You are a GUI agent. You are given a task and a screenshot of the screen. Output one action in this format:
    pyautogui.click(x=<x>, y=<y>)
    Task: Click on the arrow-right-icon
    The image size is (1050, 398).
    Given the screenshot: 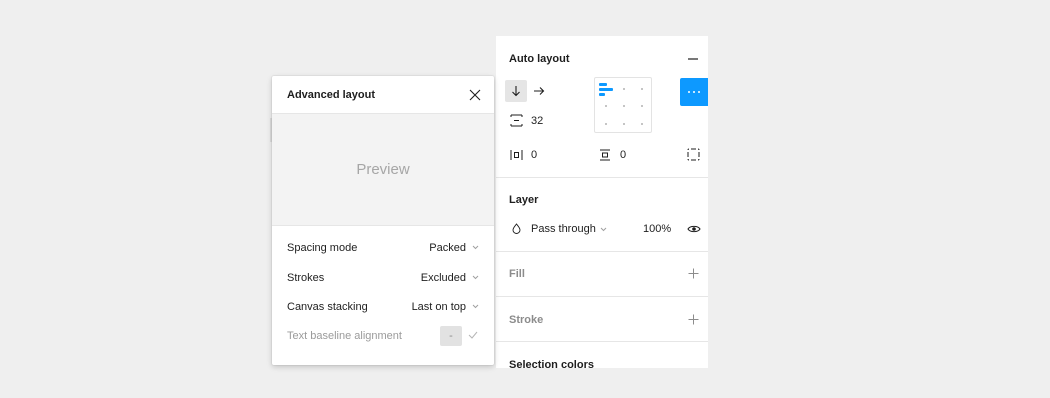 What is the action you would take?
    pyautogui.click(x=539, y=91)
    